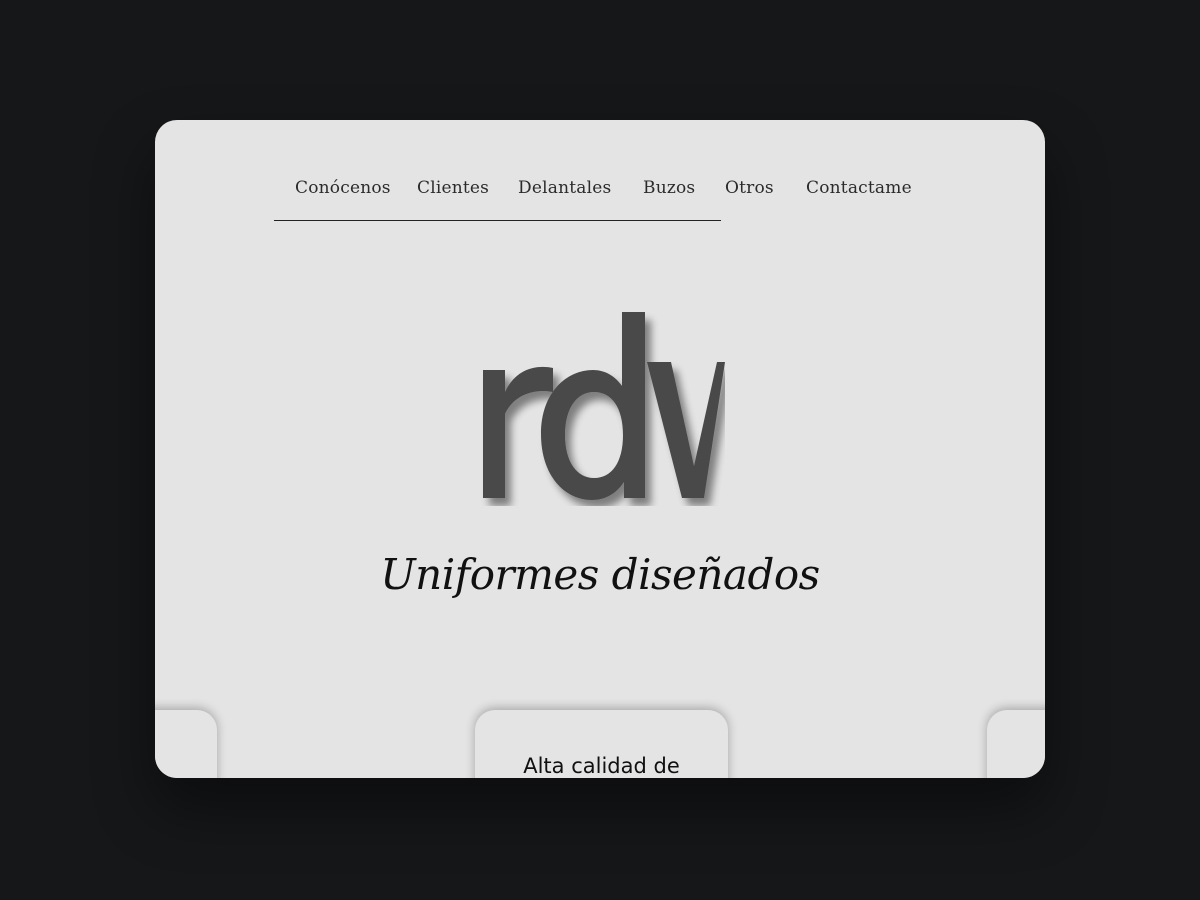  What do you see at coordinates (497, 220) in the screenshot?
I see `nav-underline` at bounding box center [497, 220].